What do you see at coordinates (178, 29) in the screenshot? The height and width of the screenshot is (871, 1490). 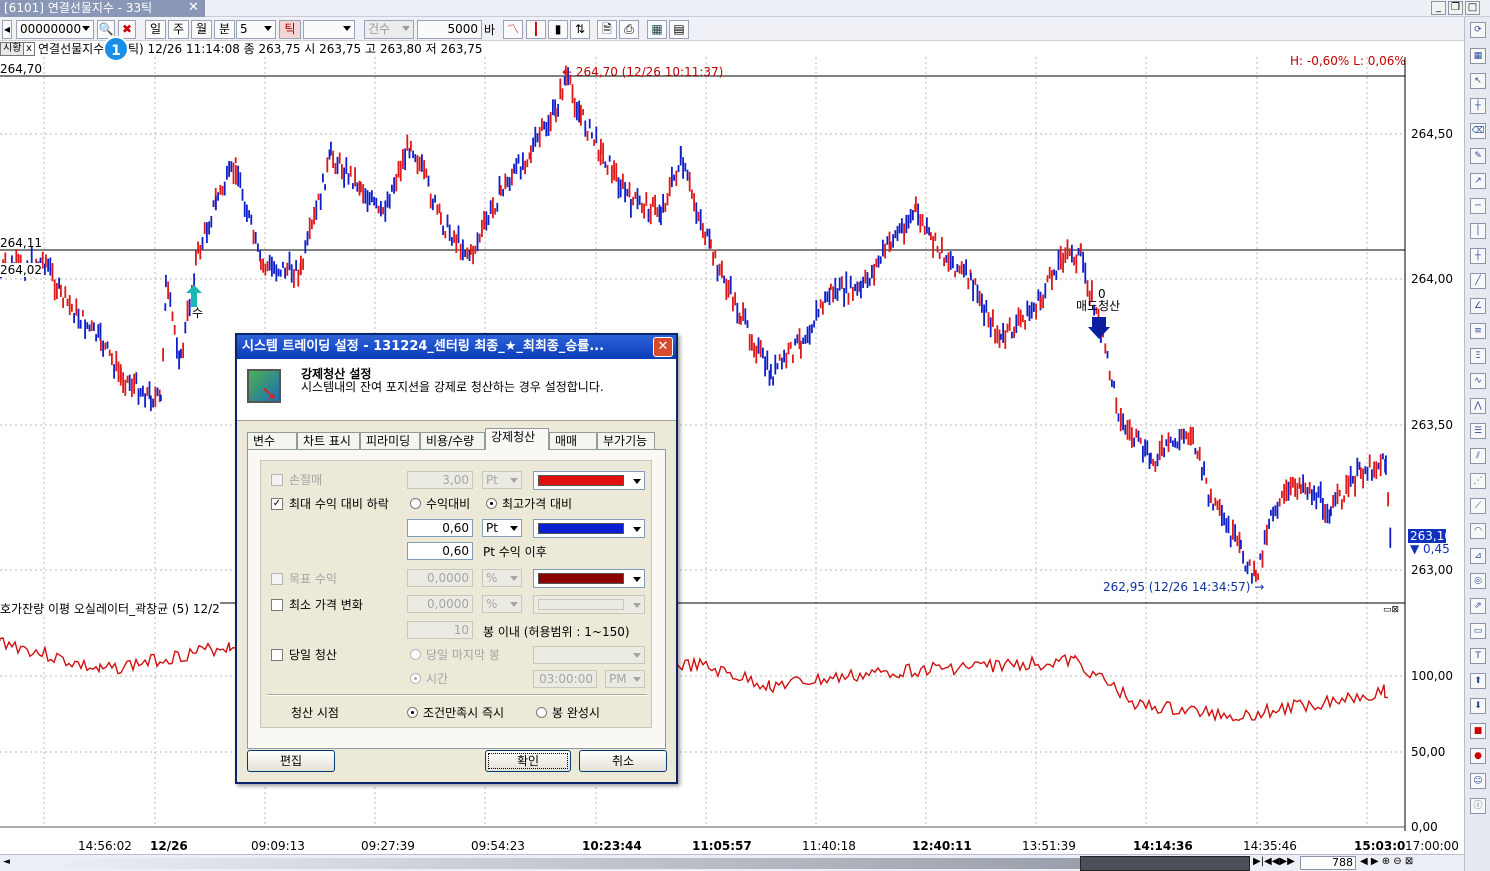 I see `period-week-button: 주` at bounding box center [178, 29].